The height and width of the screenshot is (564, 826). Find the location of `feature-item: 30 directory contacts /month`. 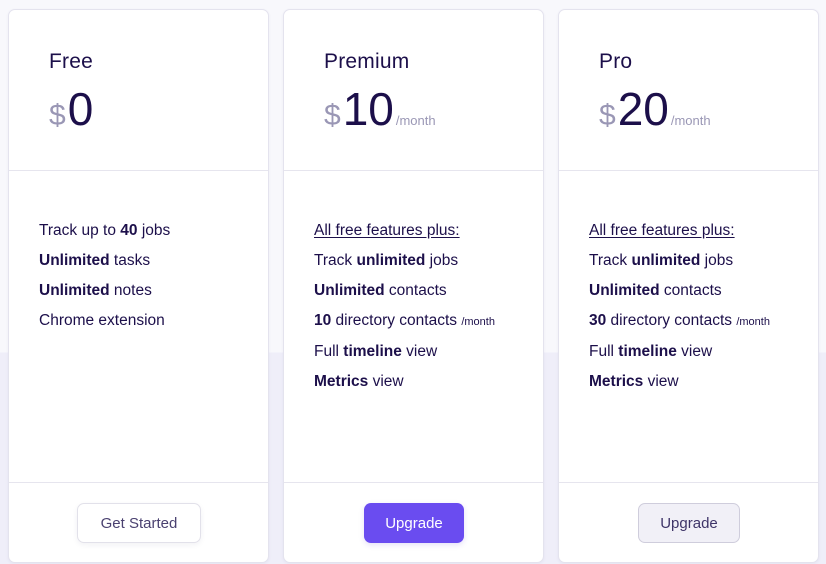

feature-item: 30 directory contacts /month is located at coordinates (679, 320).